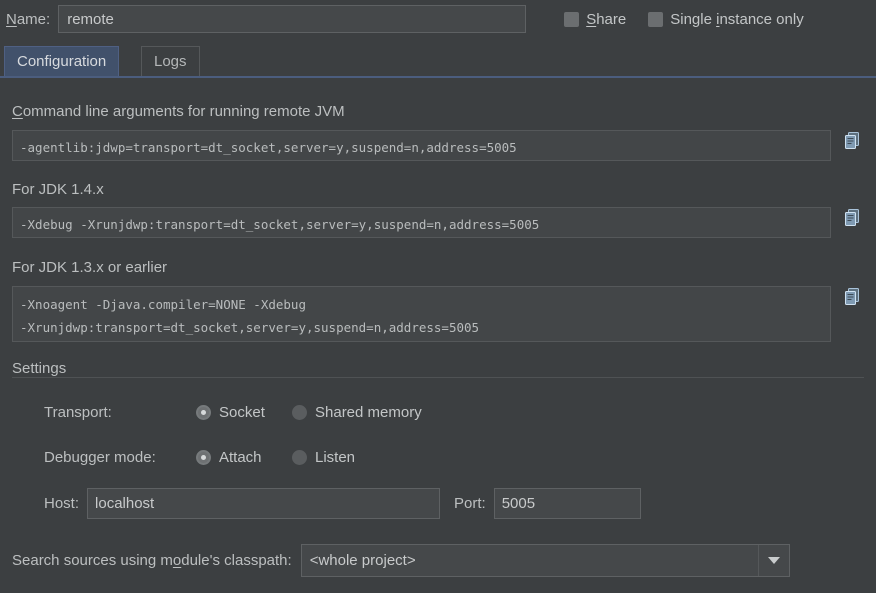 Image resolution: width=876 pixels, height=593 pixels. I want to click on tab-logs: Logs, so click(170, 61).